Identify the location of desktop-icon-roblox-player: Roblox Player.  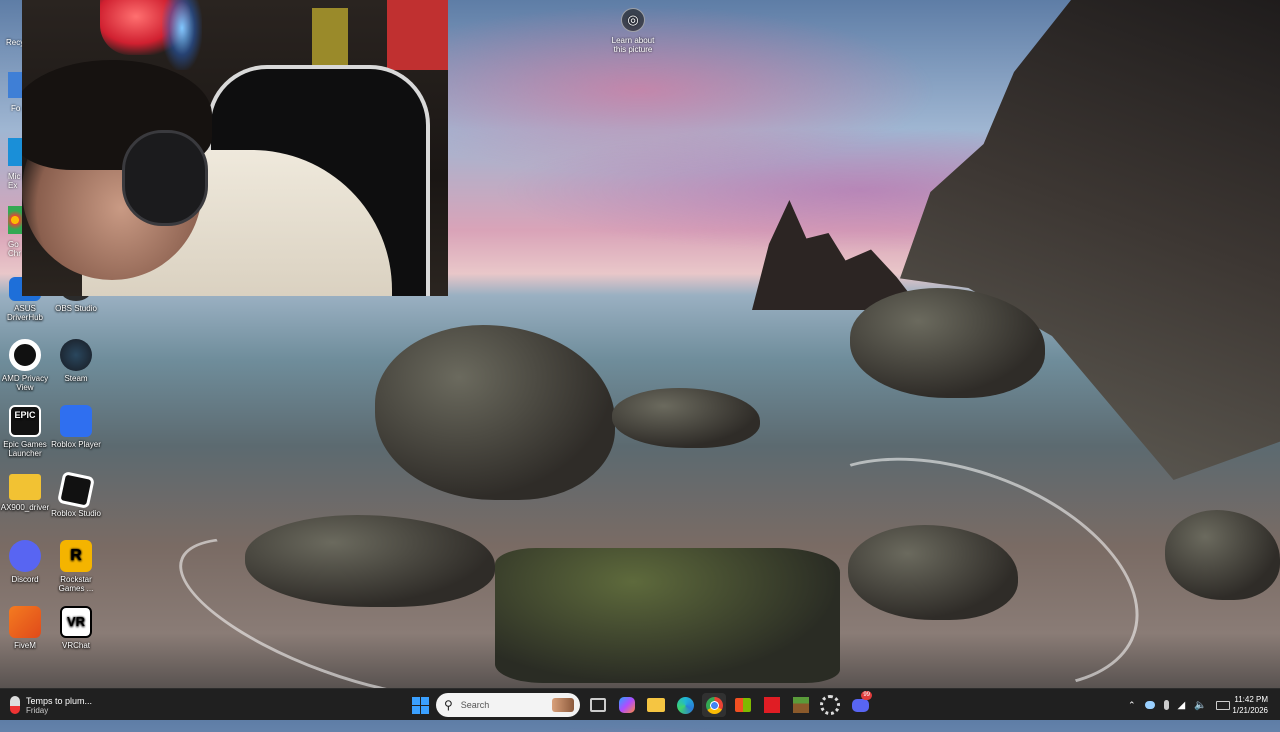
(76, 427).